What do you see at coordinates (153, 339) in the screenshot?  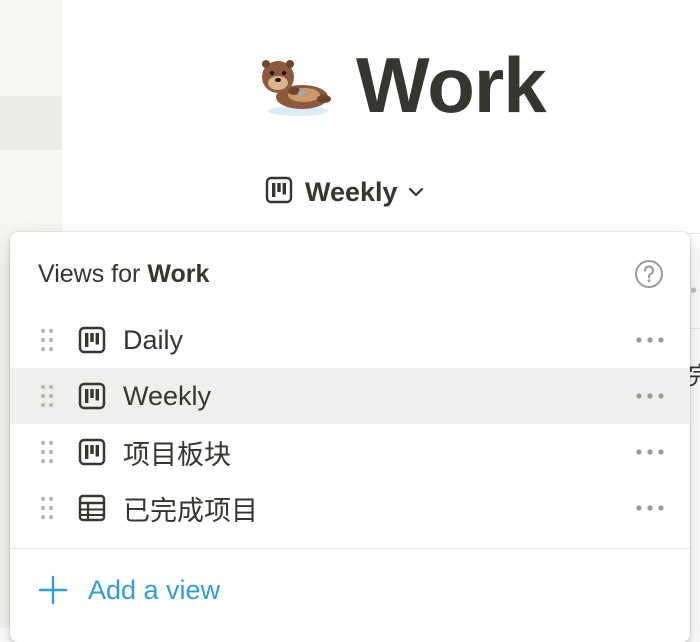 I see `view-label: Daily` at bounding box center [153, 339].